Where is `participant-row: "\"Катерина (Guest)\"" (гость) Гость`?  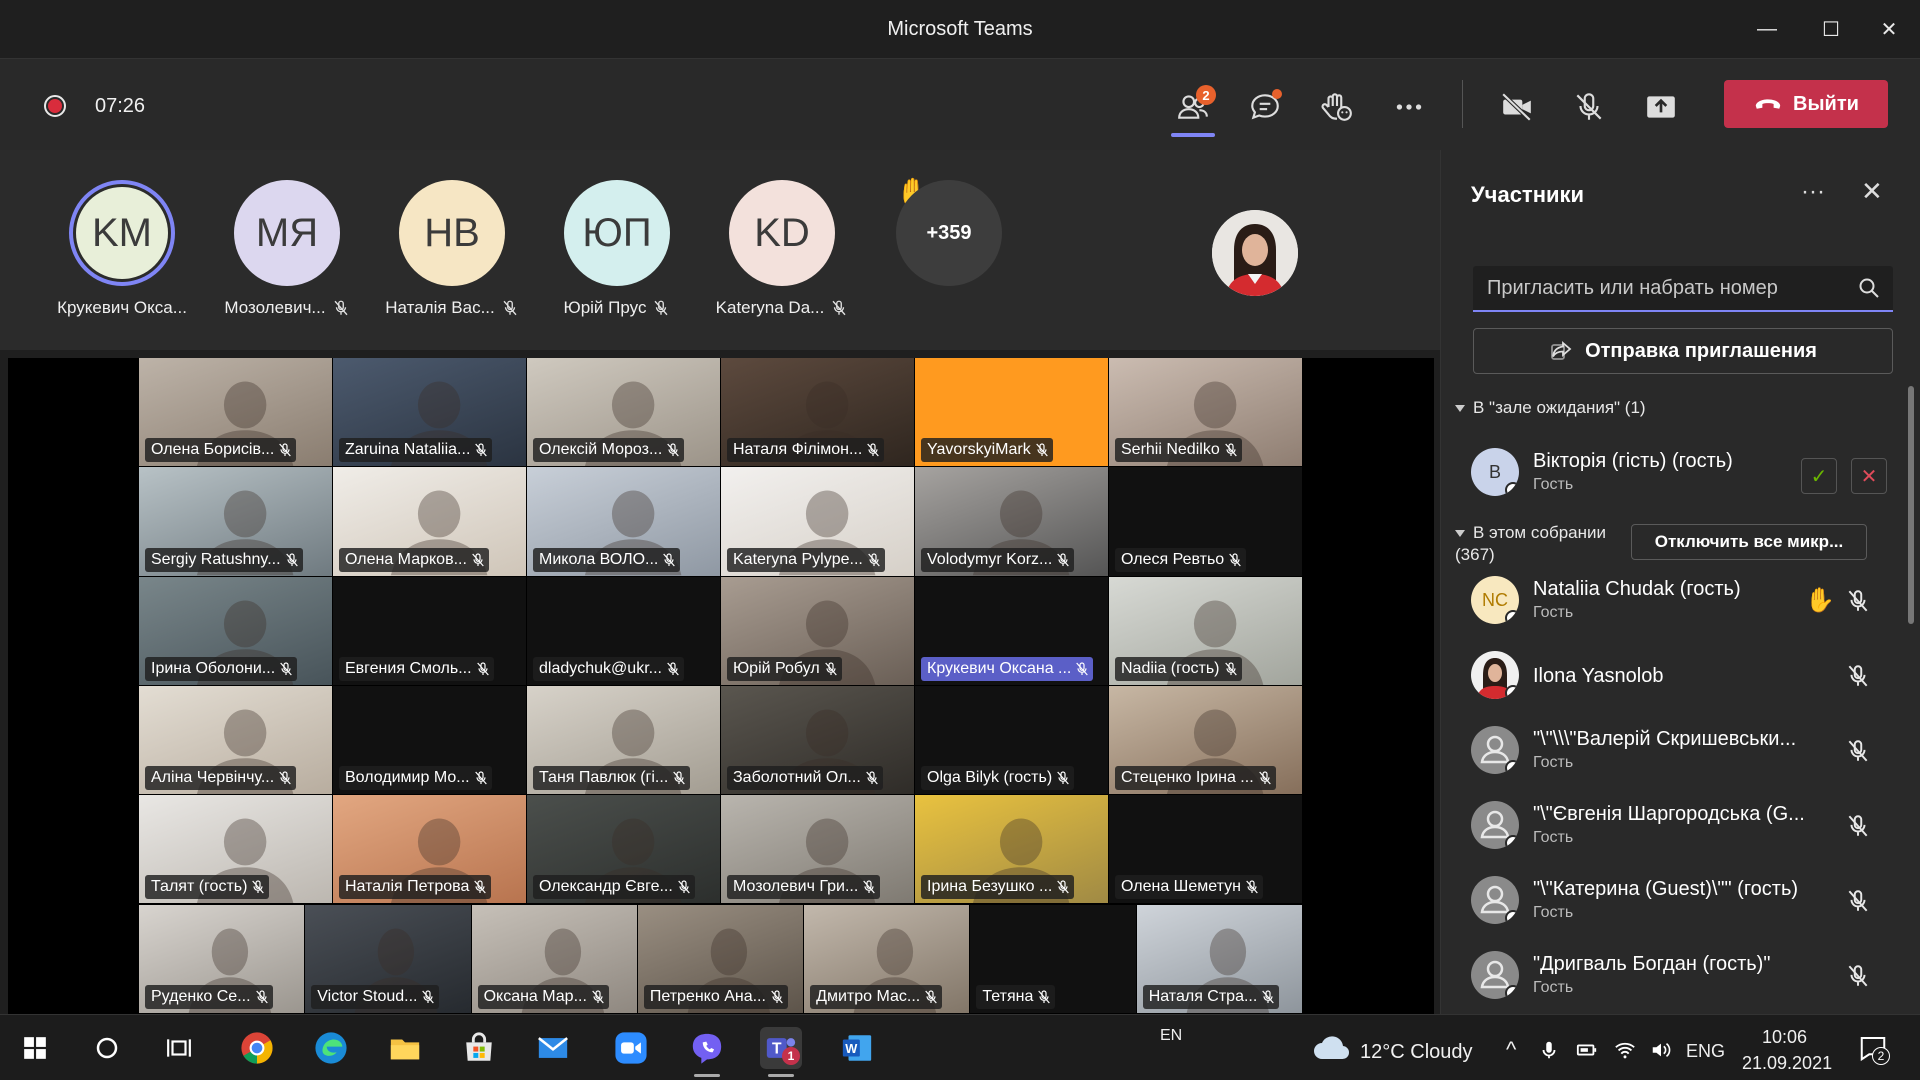 participant-row: "\"Катерина (Guest)\"" (гость) Гость is located at coordinates (1671, 900).